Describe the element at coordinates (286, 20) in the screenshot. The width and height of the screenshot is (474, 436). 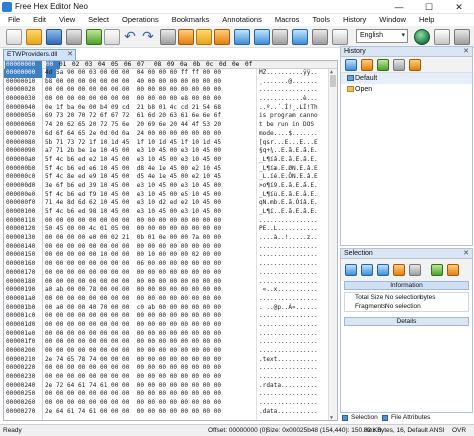
I see `menu-macros: Macros` at that location.